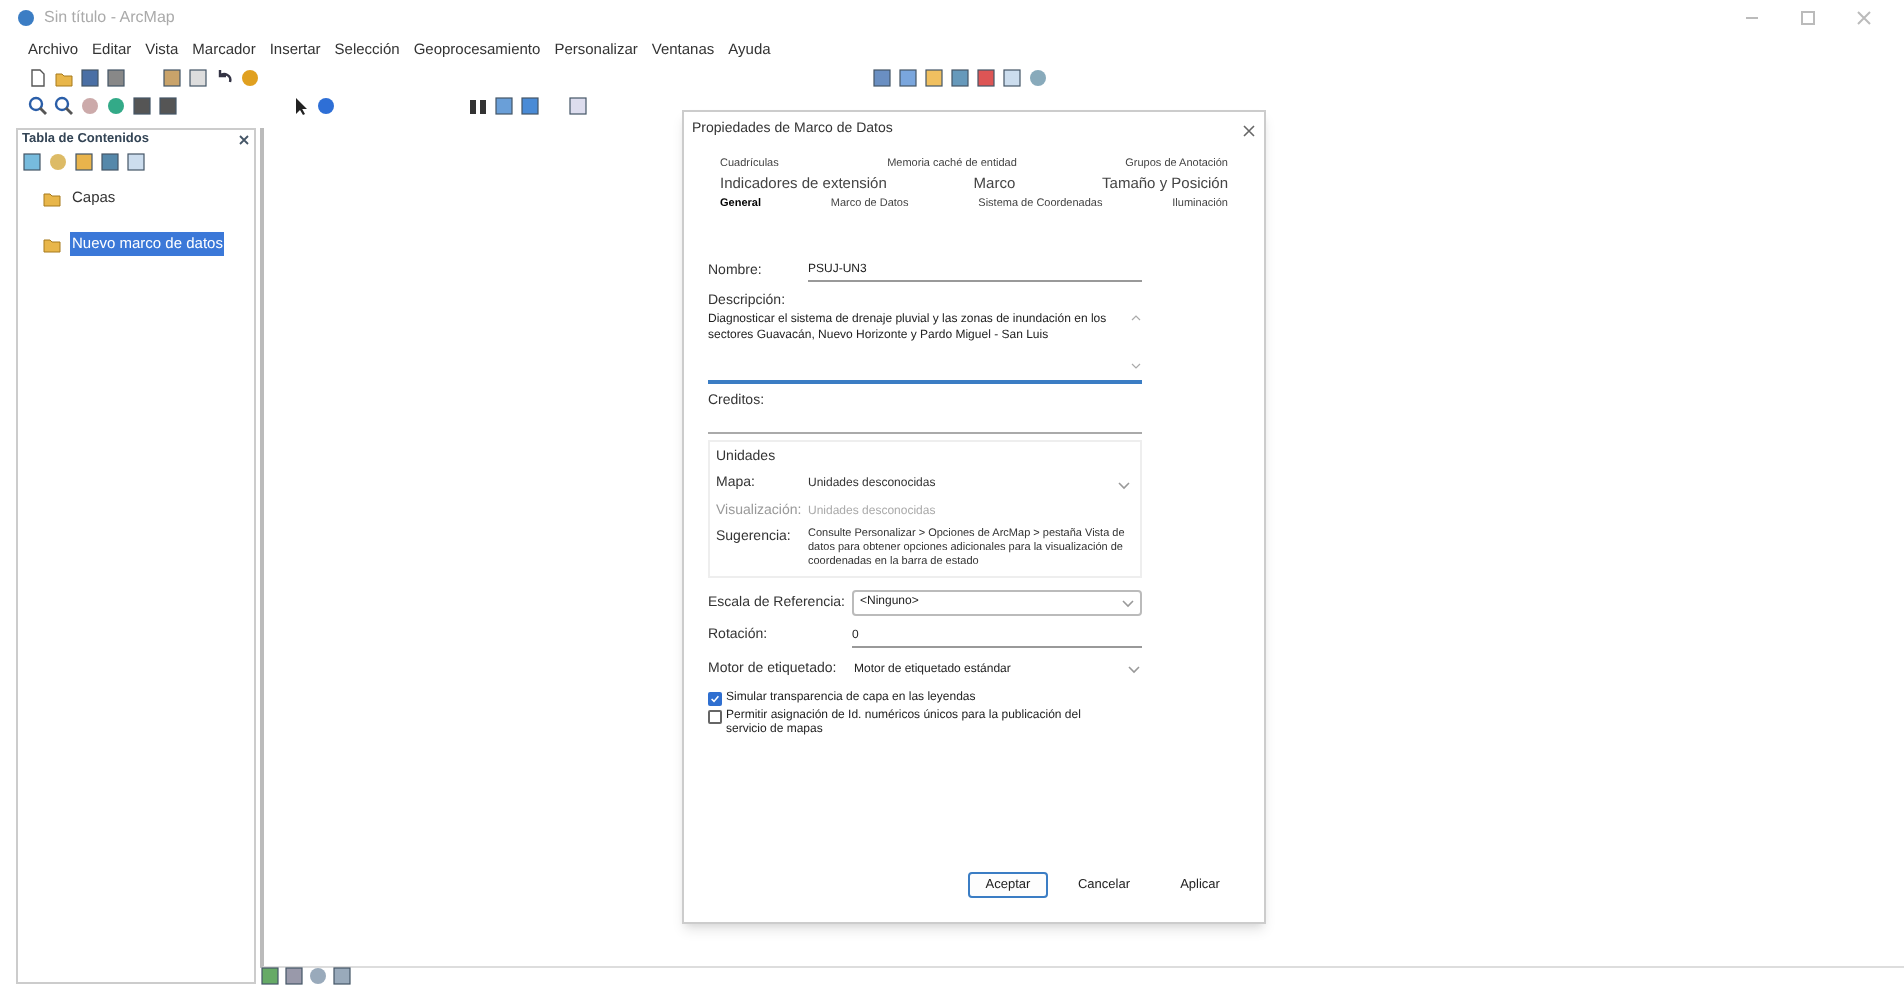 The image size is (1904, 1000). I want to click on window-title: Sin título - ArcMap, so click(109, 18).